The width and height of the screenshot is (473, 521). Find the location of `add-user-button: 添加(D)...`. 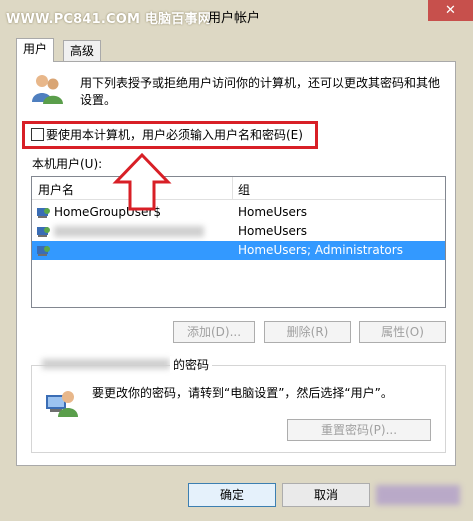

add-user-button: 添加(D)... is located at coordinates (214, 332).